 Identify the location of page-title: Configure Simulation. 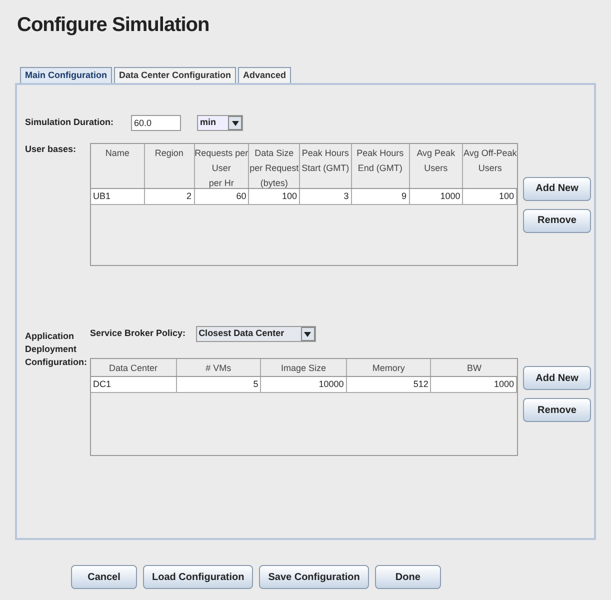
(113, 25).